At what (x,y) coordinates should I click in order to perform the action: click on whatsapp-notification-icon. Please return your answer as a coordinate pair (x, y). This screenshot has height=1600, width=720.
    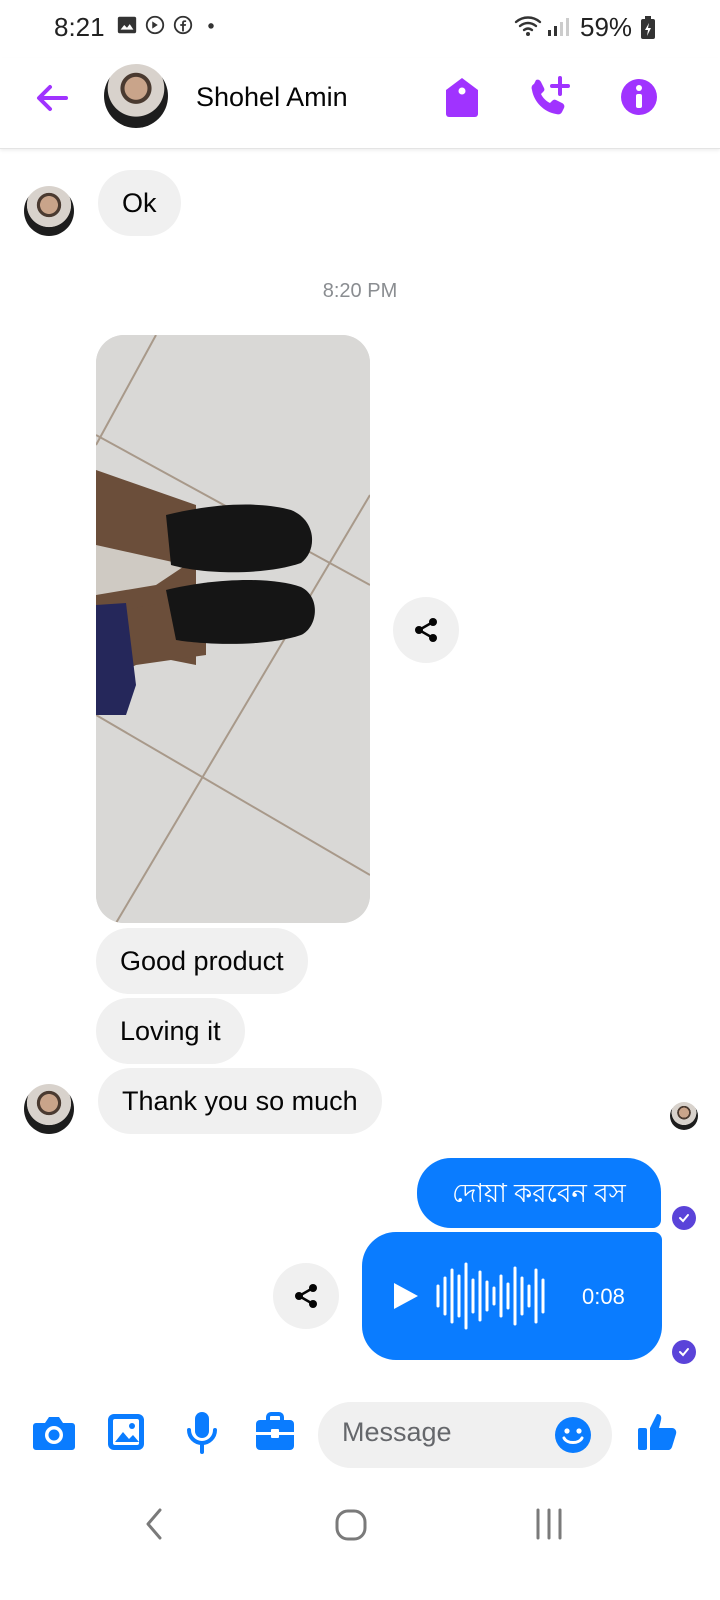
    Looking at the image, I should click on (155, 25).